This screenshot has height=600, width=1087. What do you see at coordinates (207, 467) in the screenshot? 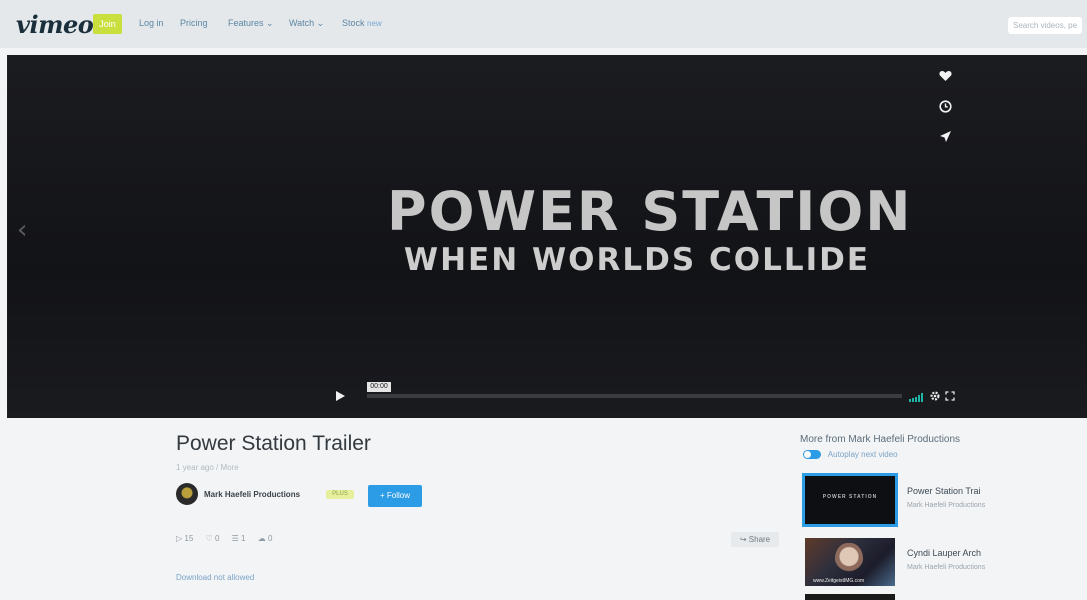
I see `video-meta: 1 year ago / More` at bounding box center [207, 467].